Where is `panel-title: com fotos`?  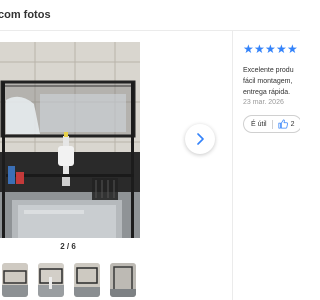 panel-title: com fotos is located at coordinates (25, 15).